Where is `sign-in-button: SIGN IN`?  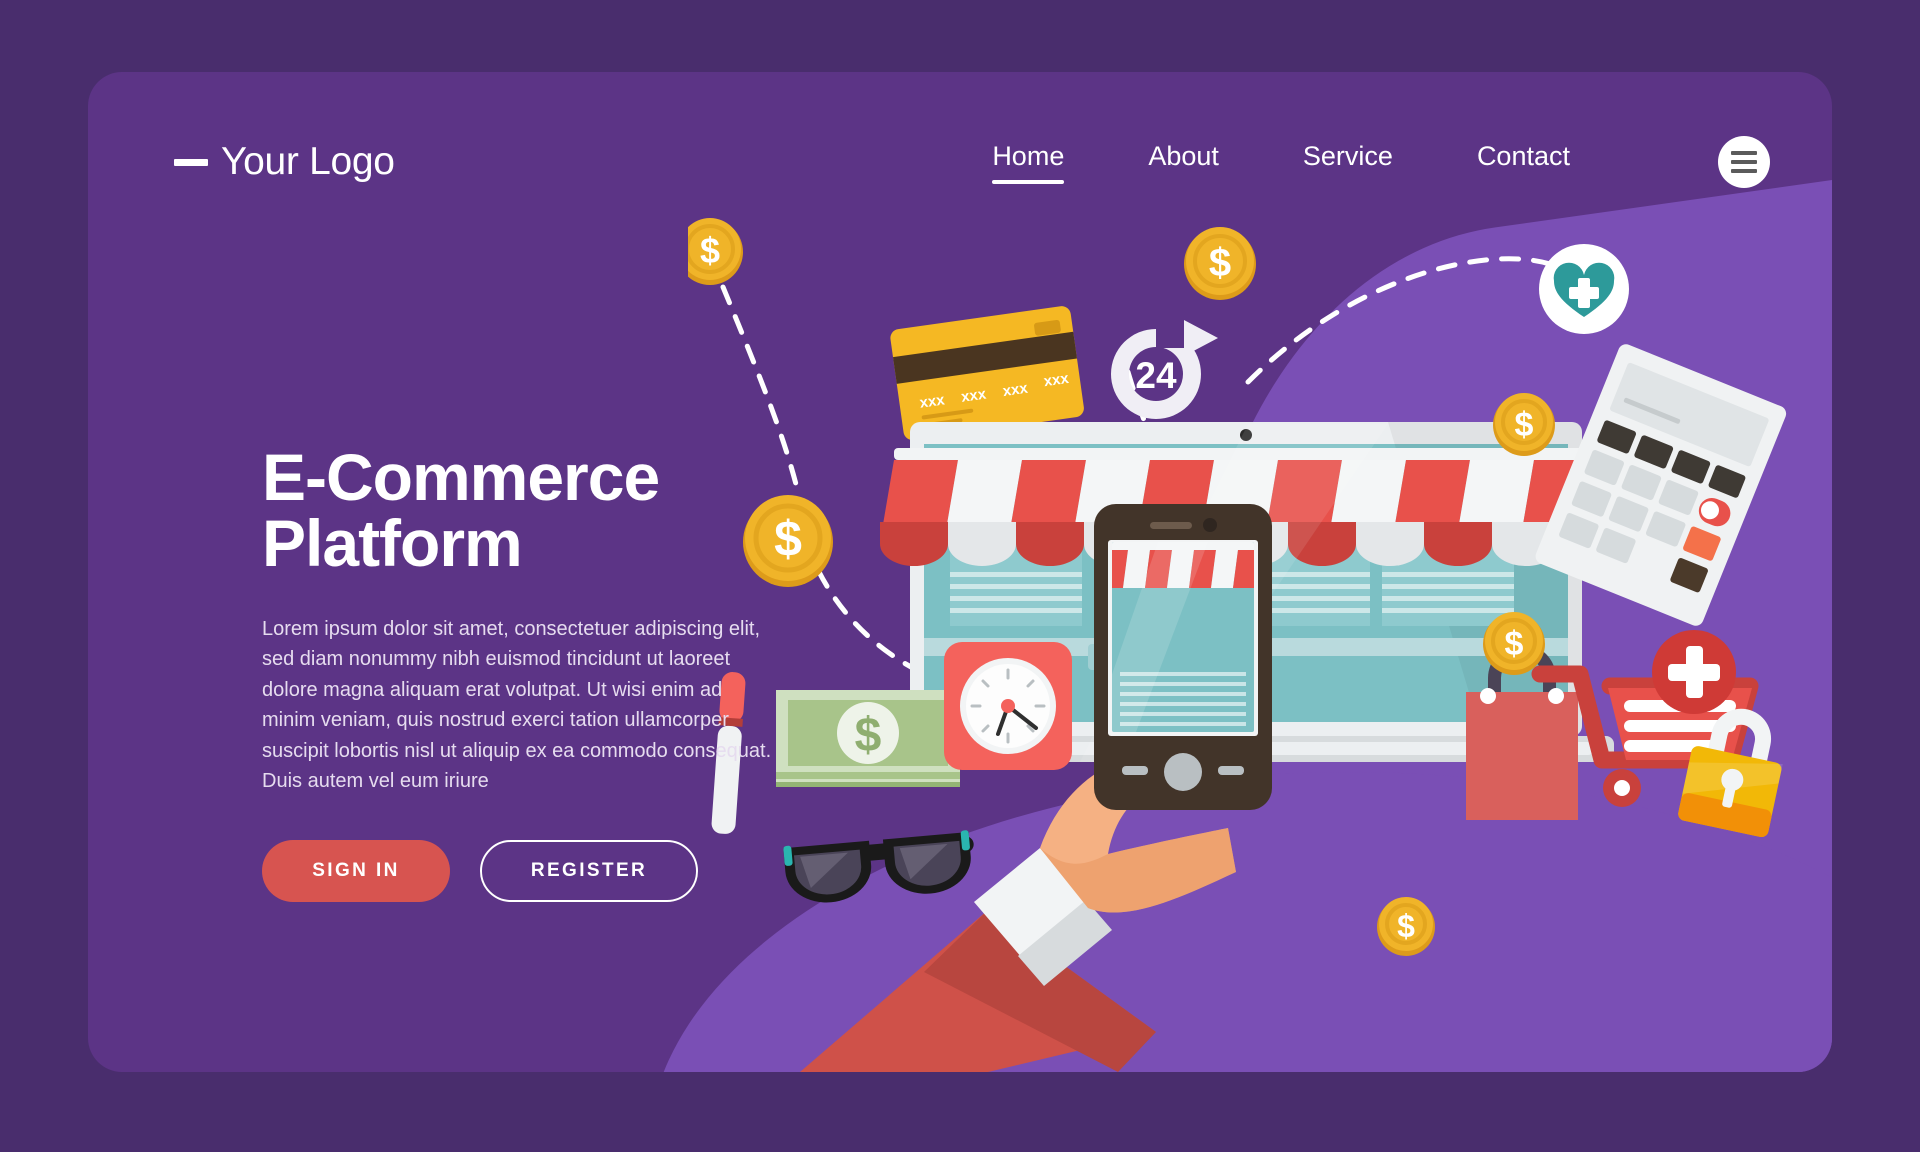
sign-in-button: SIGN IN is located at coordinates (356, 871).